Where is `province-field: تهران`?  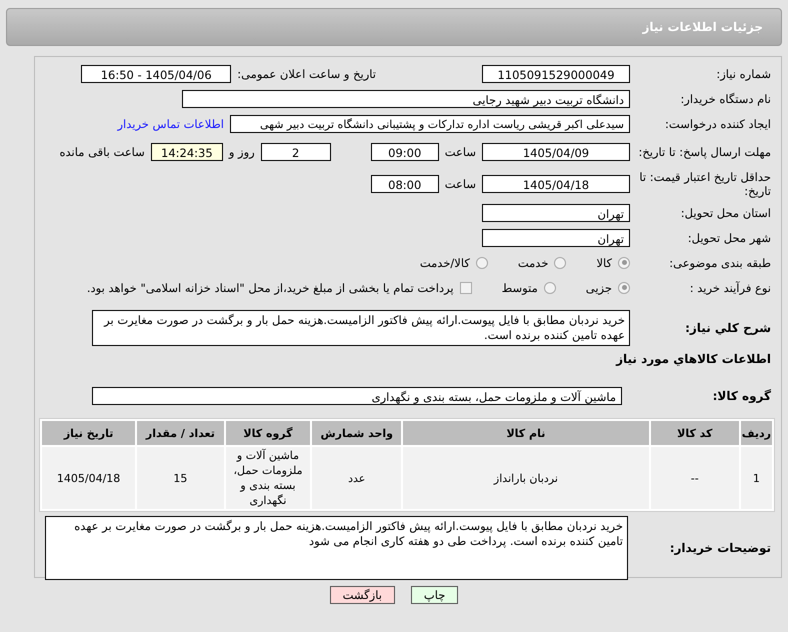 province-field: تهران is located at coordinates (556, 213).